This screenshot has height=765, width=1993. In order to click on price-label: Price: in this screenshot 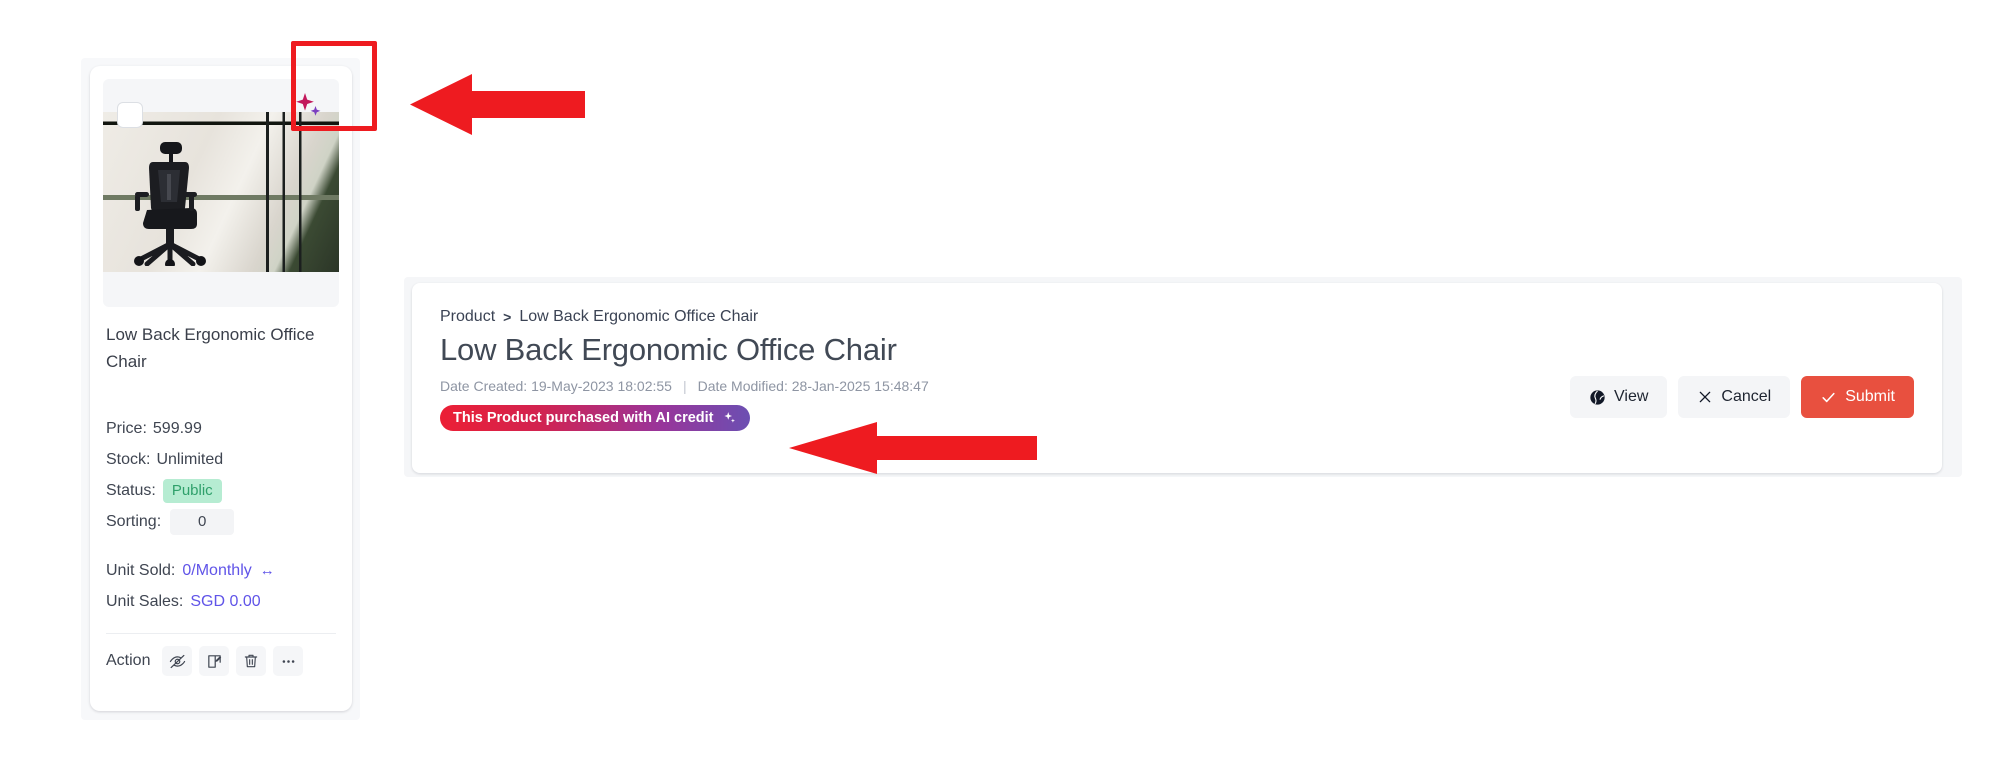, I will do `click(126, 428)`.